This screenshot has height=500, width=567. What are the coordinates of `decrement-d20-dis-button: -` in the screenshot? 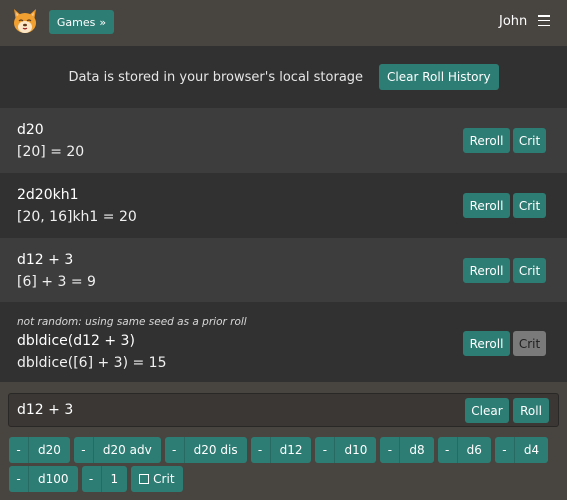 It's located at (175, 450).